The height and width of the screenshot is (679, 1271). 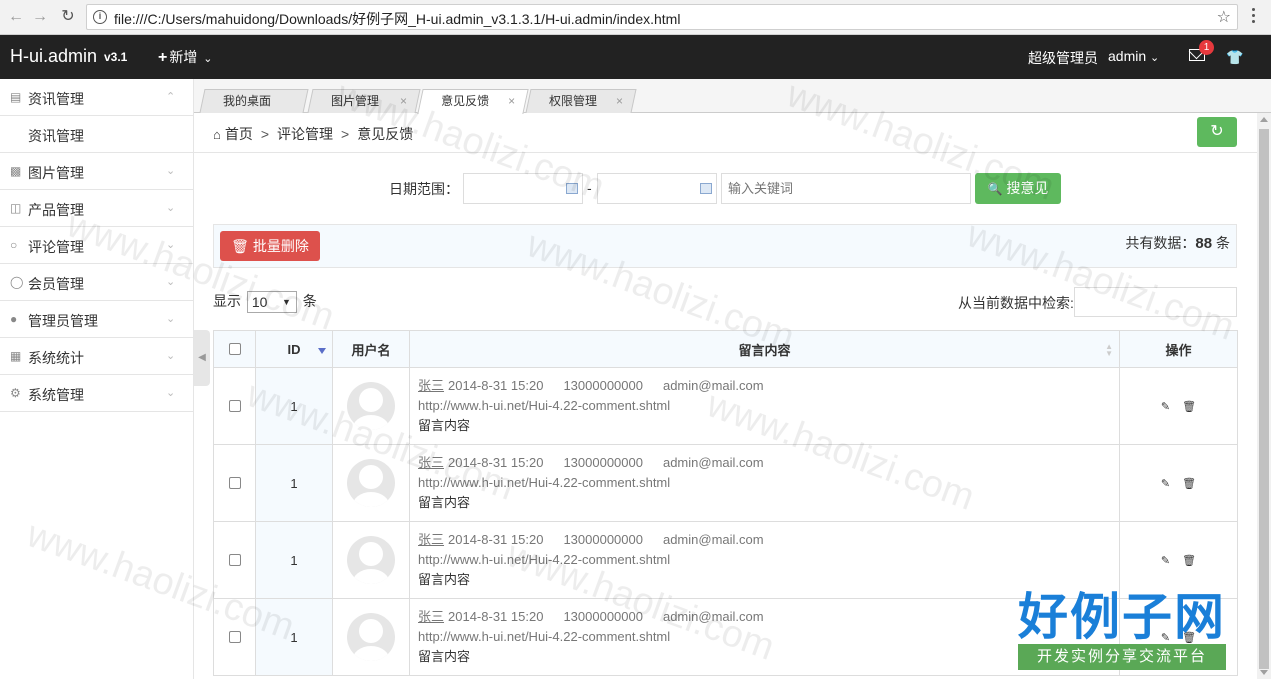 I want to click on search-button: 🔍 搜意见, so click(x=1018, y=188).